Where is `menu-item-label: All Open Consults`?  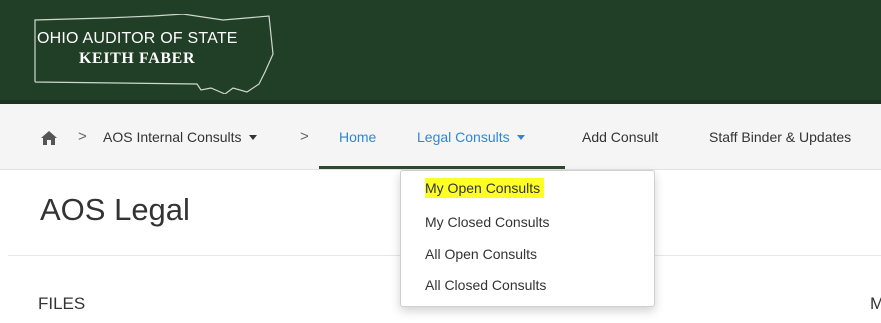
menu-item-label: All Open Consults is located at coordinates (481, 254).